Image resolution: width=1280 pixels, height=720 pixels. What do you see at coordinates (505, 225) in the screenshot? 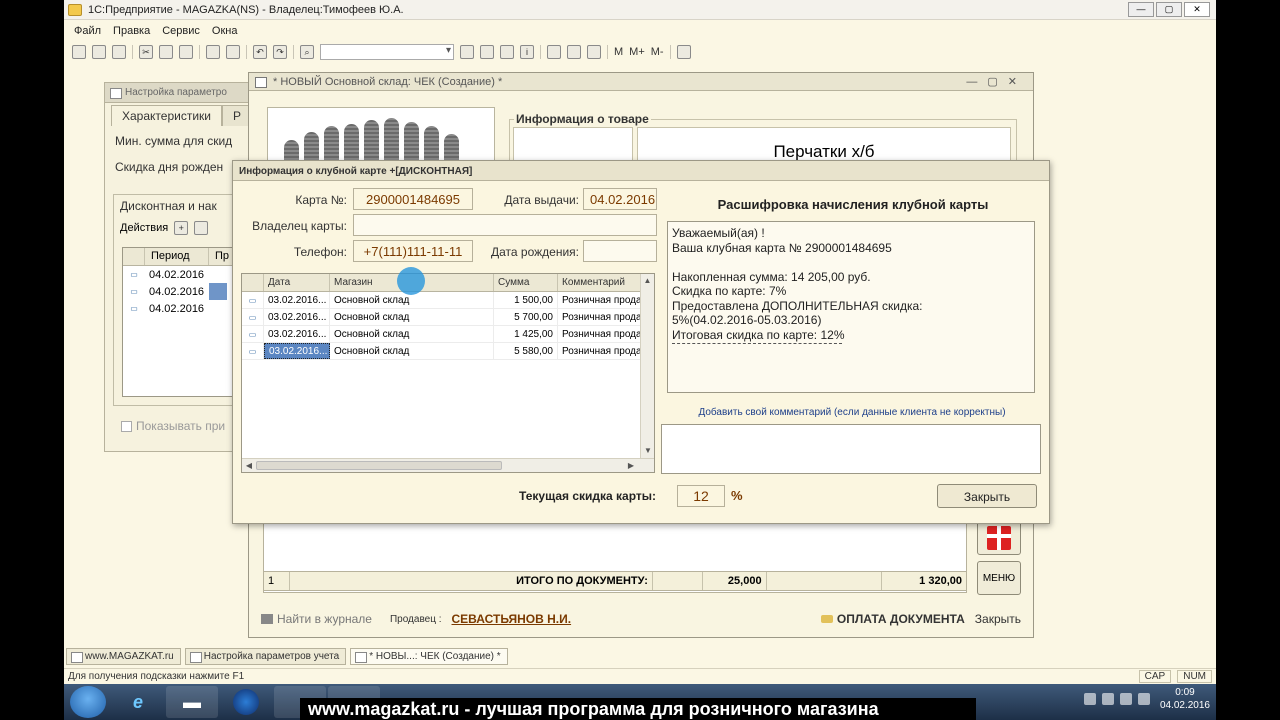
I see `owner-field` at bounding box center [505, 225].